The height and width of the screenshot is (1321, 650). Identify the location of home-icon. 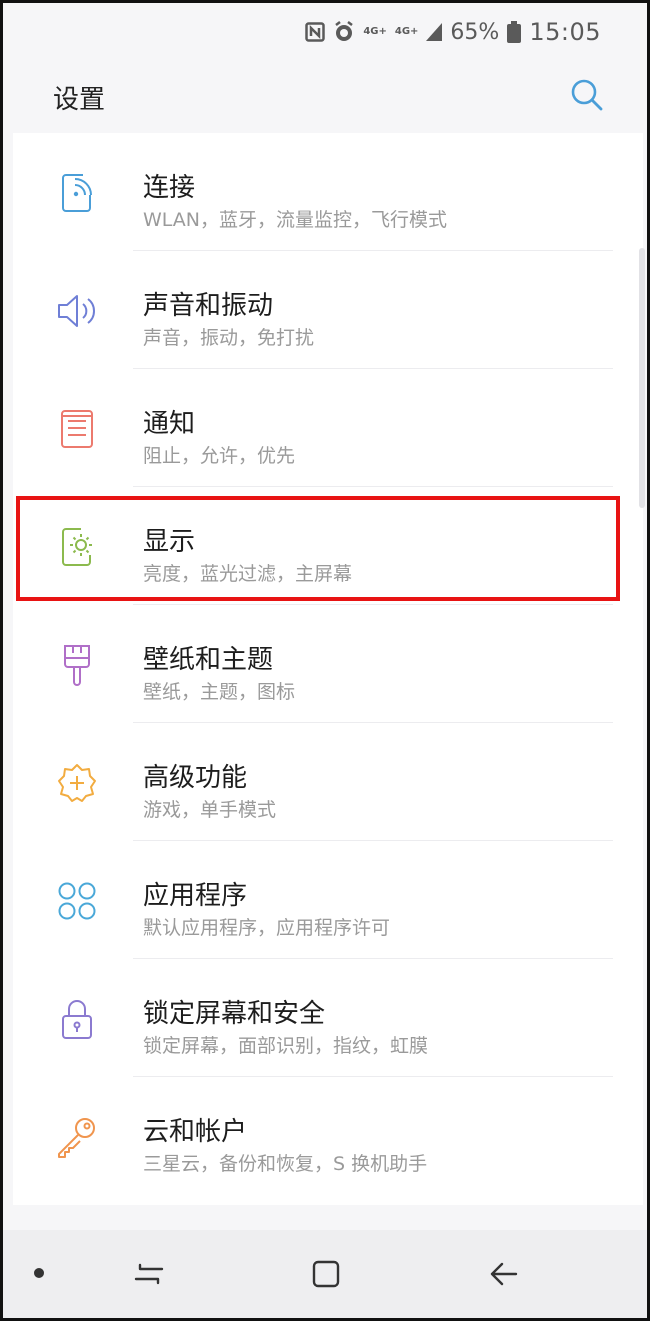
(326, 1274).